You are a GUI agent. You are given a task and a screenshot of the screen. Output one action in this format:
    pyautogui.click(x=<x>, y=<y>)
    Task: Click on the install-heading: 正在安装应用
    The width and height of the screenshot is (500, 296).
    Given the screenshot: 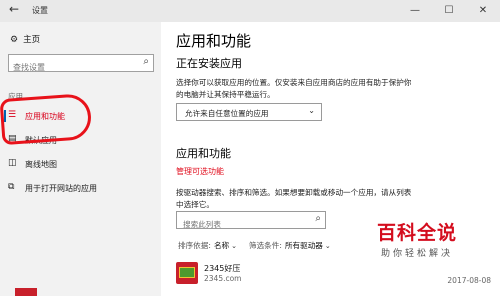 What is the action you would take?
    pyautogui.click(x=209, y=63)
    